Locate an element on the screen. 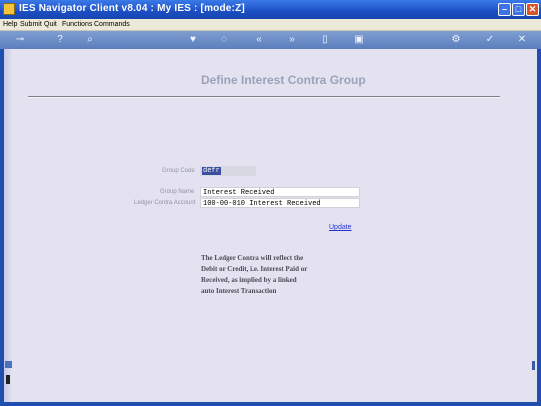 This screenshot has width=541, height=406. menu-submit: Submit is located at coordinates (31, 24).